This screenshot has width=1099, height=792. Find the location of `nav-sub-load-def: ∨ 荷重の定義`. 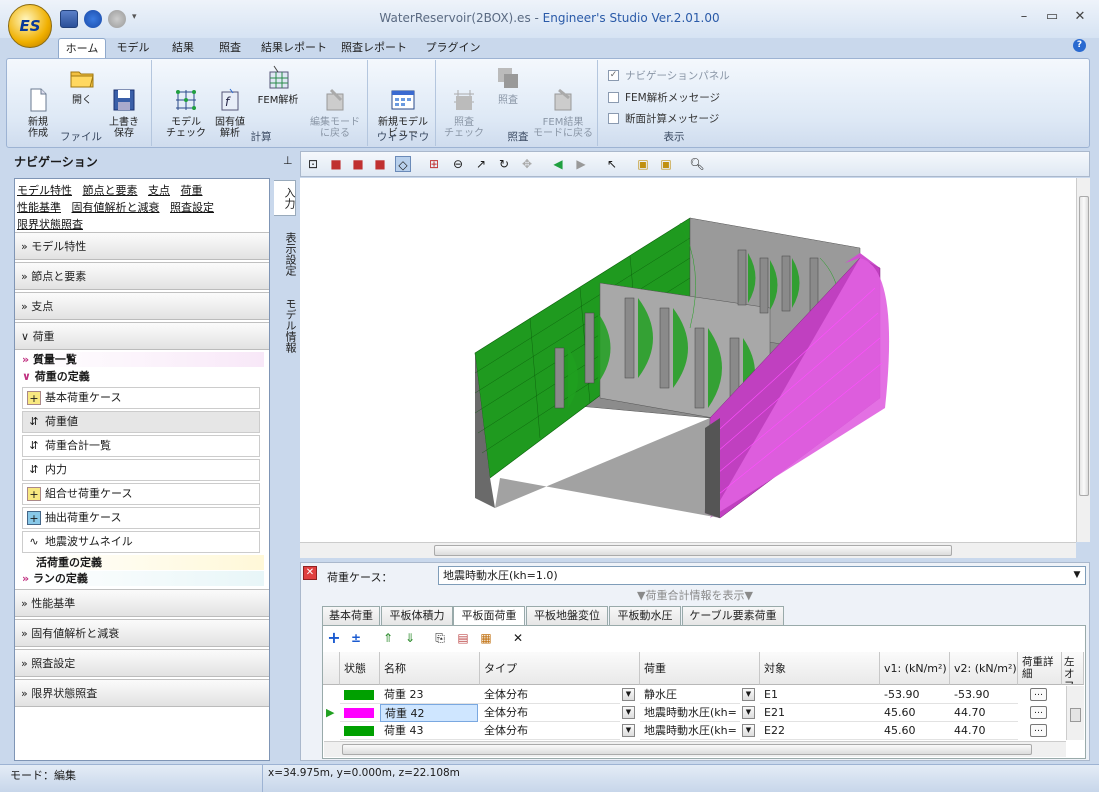

nav-sub-load-def: ∨ 荷重の定義 is located at coordinates (143, 376).